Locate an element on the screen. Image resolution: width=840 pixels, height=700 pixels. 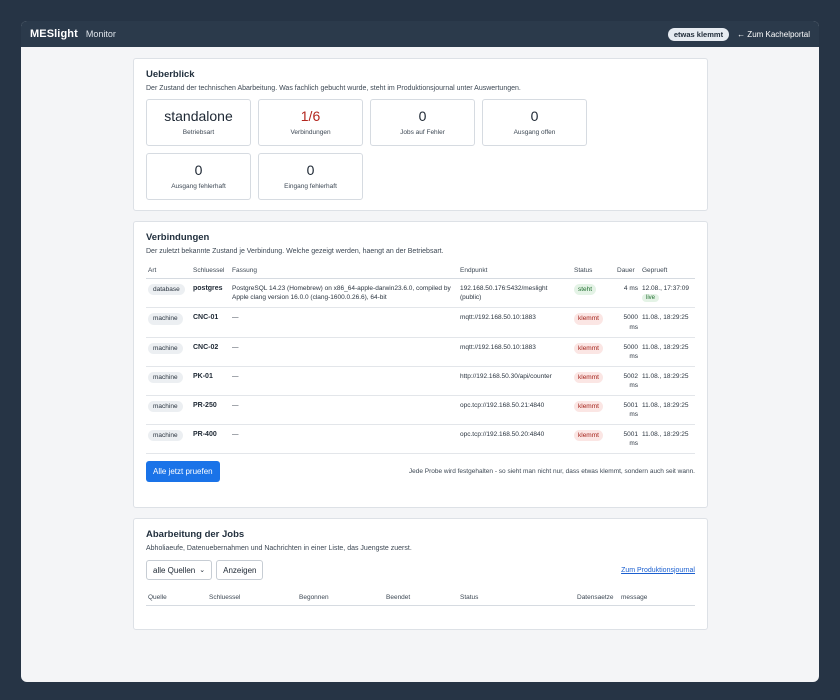
live-badge: live is located at coordinates (651, 298).